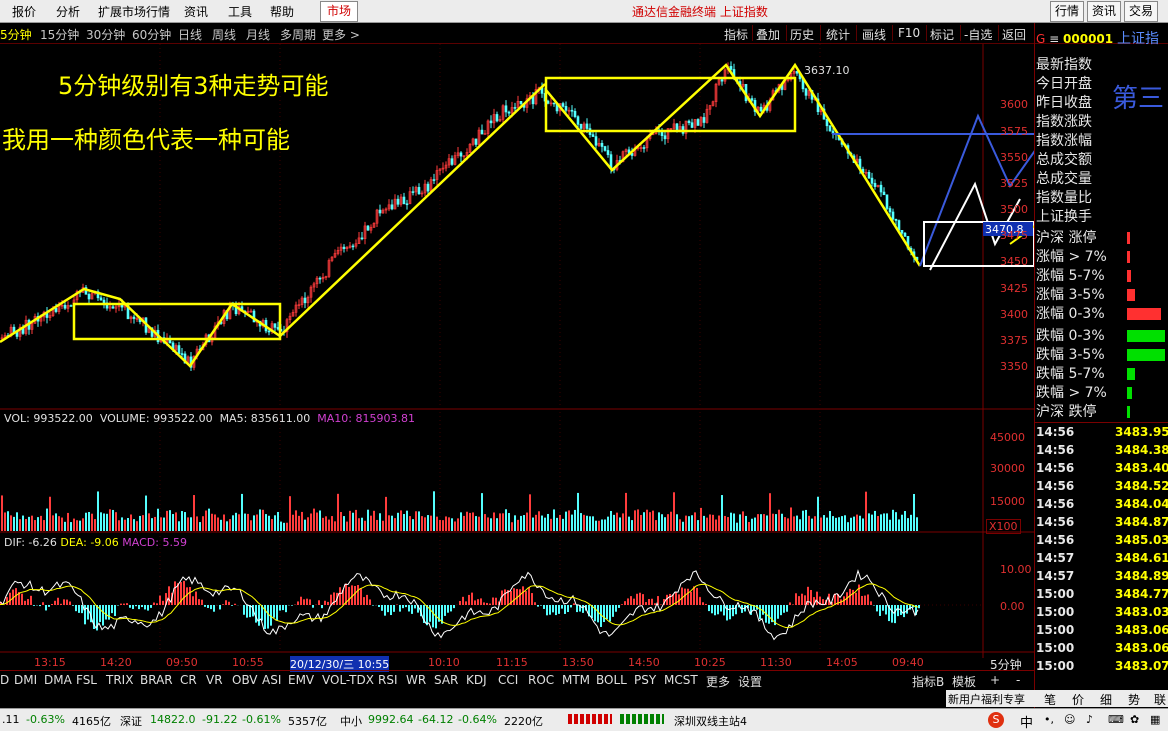  Describe the element at coordinates (339, 11) in the screenshot. I see `market-button: 市场` at that location.